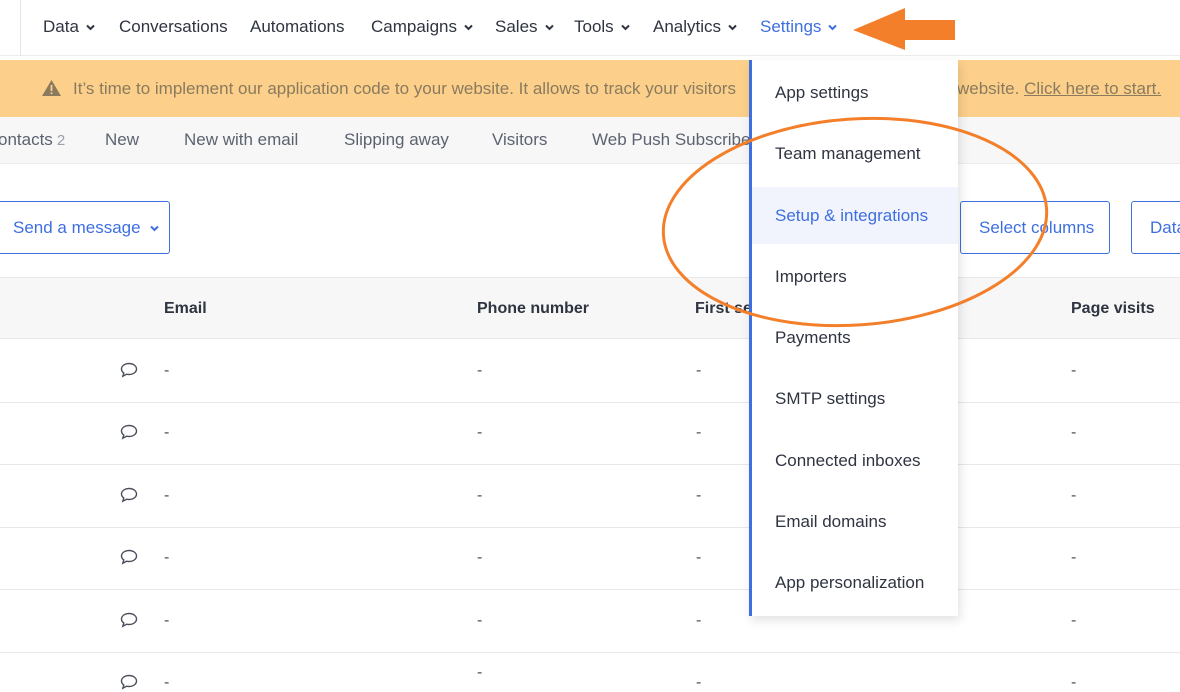 This screenshot has width=1180, height=692. Describe the element at coordinates (791, 26) in the screenshot. I see `nav-item-label: Settings` at that location.